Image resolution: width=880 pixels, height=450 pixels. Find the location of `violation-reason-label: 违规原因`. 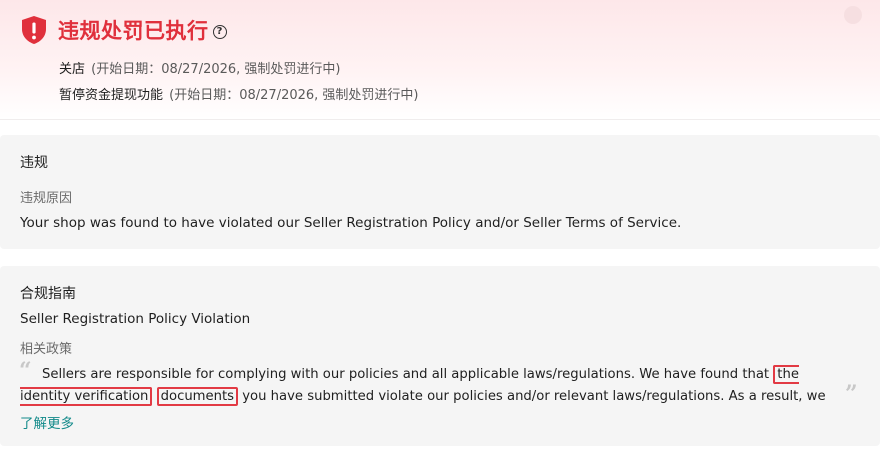

violation-reason-label: 违规原因 is located at coordinates (46, 198).